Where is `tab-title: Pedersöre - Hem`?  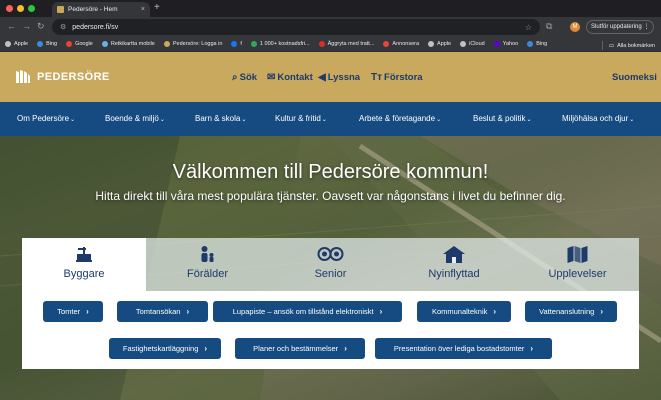 tab-title: Pedersöre - Hem is located at coordinates (93, 9).